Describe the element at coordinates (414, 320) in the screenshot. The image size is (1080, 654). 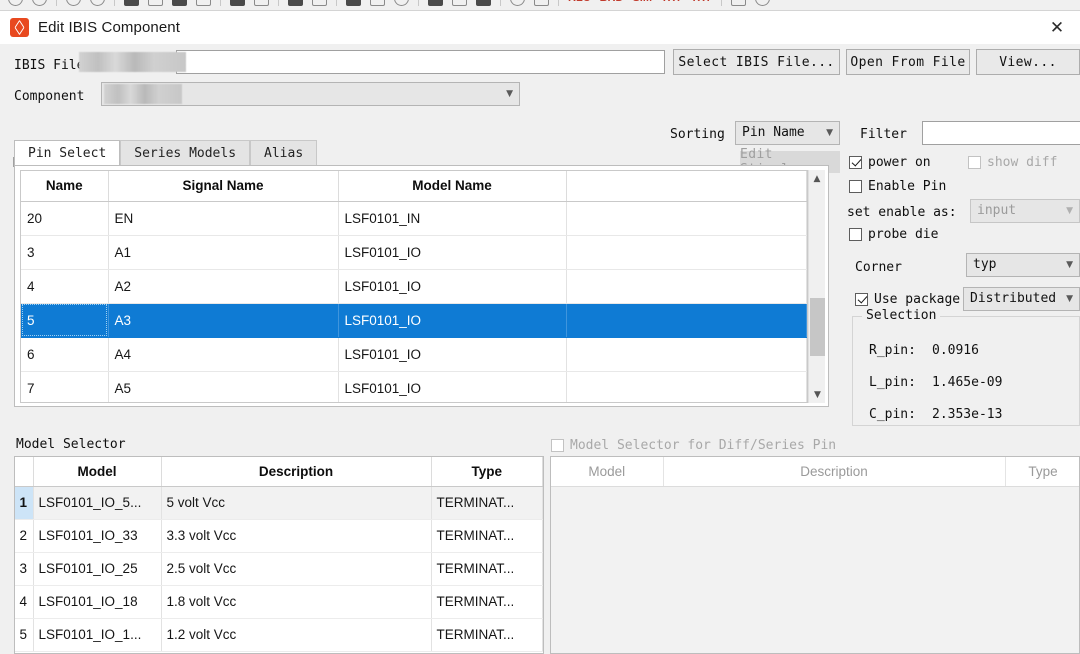
I see `table-row-selected: 5 A3 LSF0101_IO` at that location.